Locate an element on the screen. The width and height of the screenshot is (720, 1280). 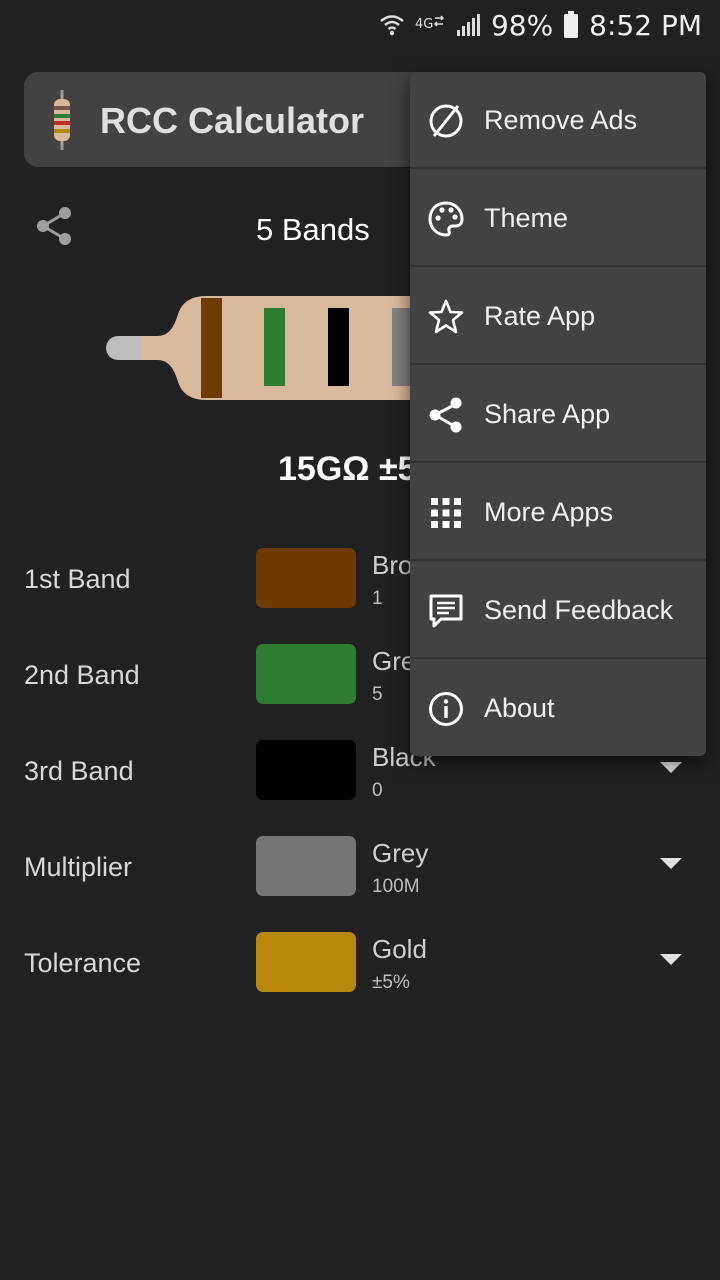
resistor-app-icon is located at coordinates (62, 120).